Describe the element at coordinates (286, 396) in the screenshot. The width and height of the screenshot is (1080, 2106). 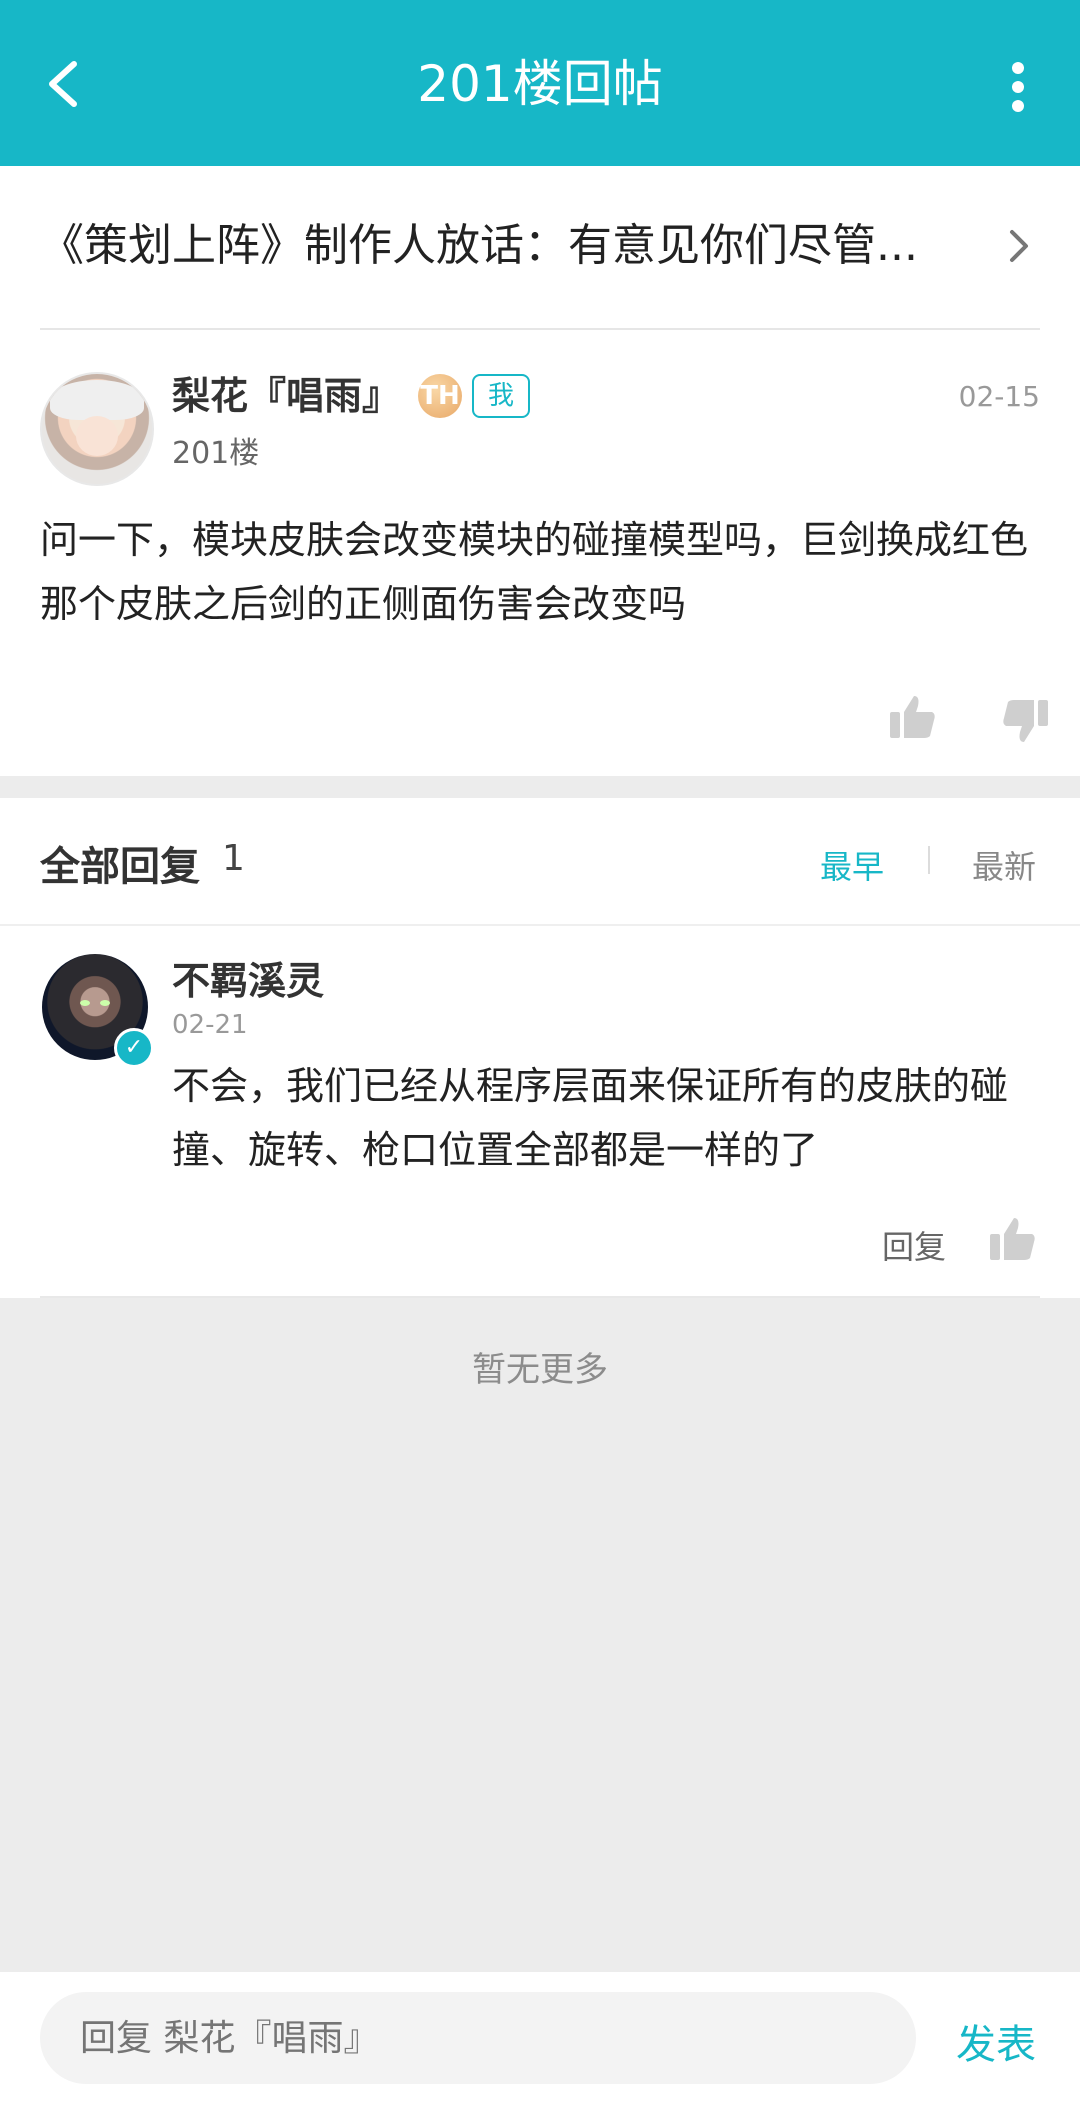
I see `post-author: 梨花『唱雨』` at that location.